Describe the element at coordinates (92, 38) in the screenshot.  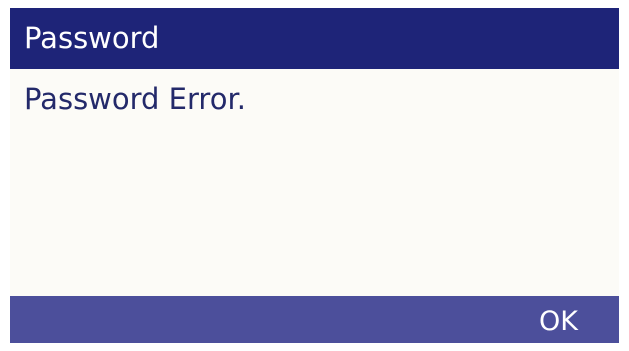
I see `dialog-title: Password` at that location.